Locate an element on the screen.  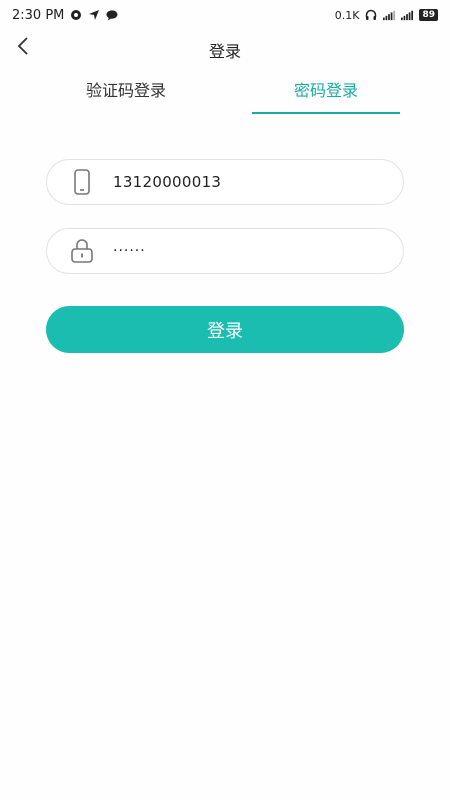
page-title: 登录 is located at coordinates (224, 51).